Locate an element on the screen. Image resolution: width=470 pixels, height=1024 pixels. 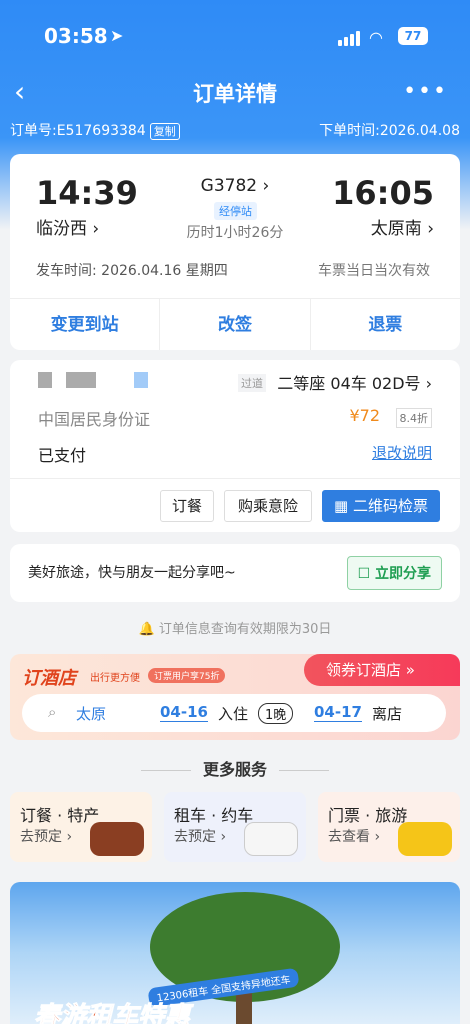
service-tickets: 门票 · 旅游 去查看 › is located at coordinates (389, 827).